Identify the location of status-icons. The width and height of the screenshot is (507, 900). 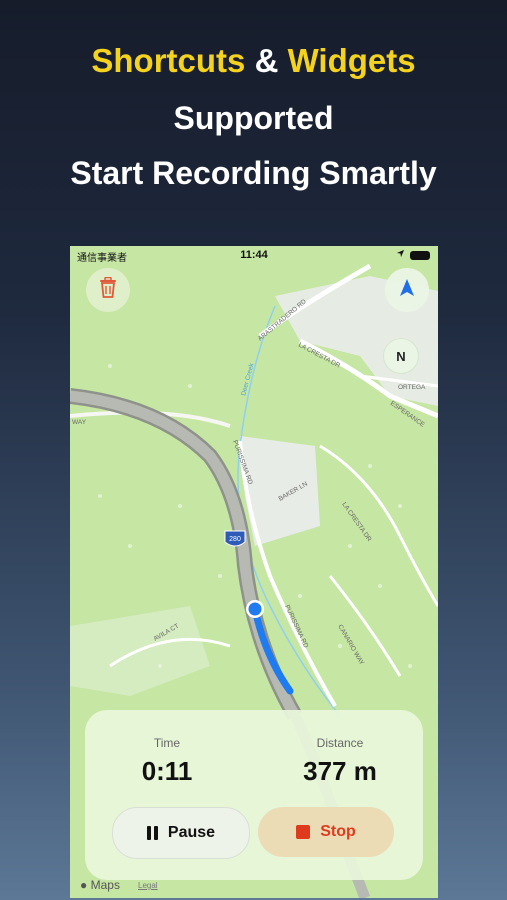
(413, 255).